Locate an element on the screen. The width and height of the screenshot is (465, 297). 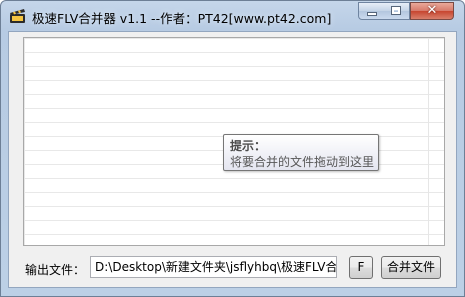
maximize-button is located at coordinates (397, 11).